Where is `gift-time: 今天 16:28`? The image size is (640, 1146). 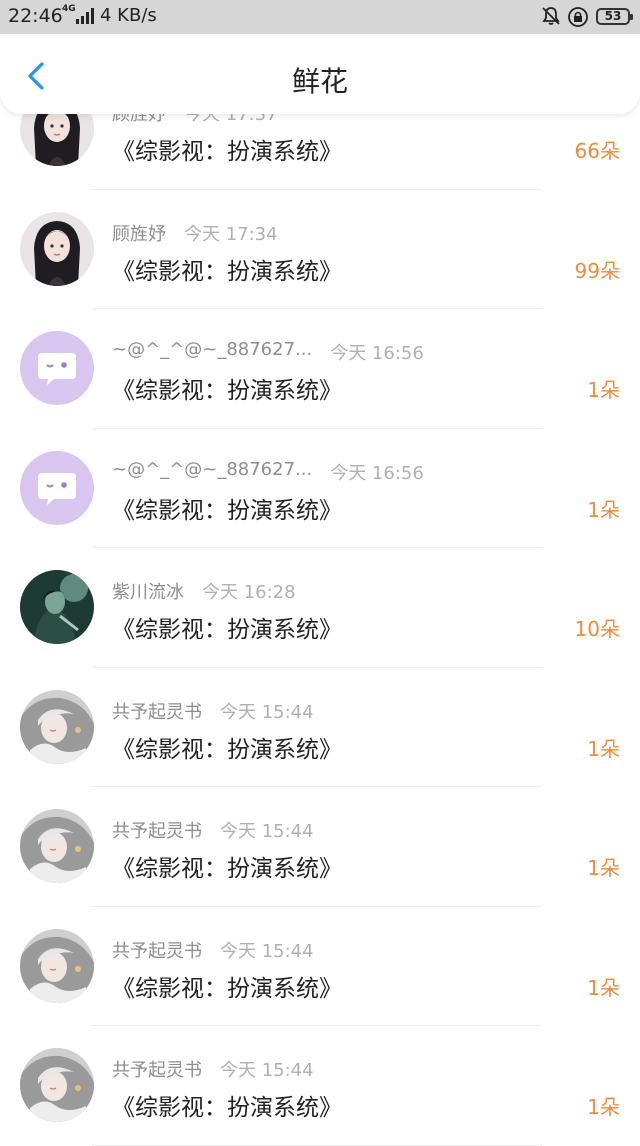 gift-time: 今天 16:28 is located at coordinates (248, 592).